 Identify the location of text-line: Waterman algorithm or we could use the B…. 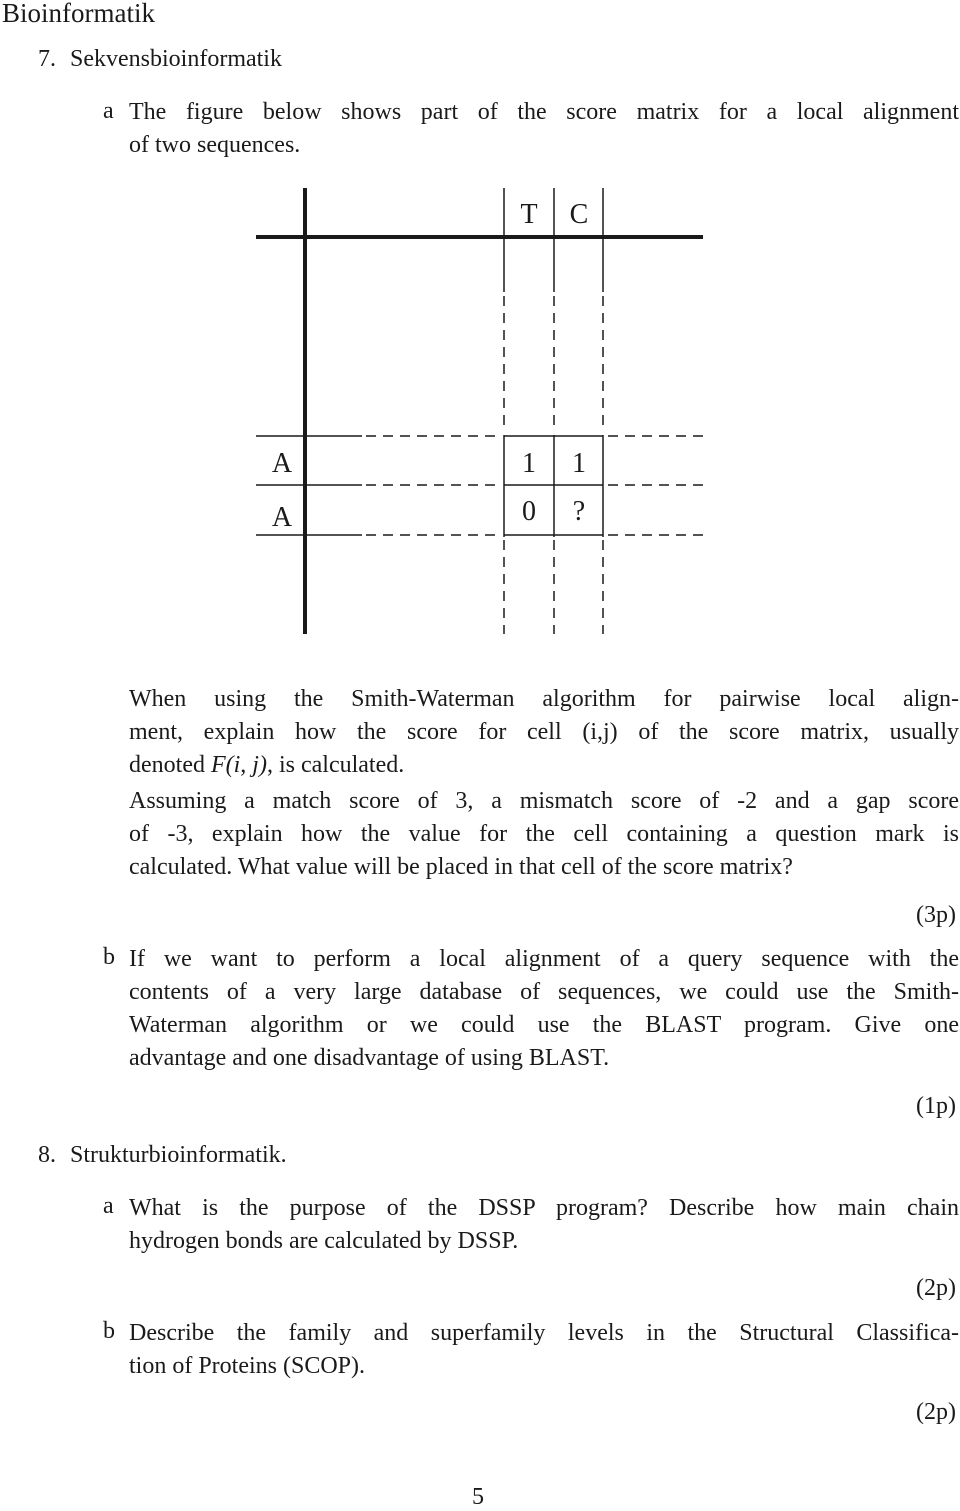
(544, 1025).